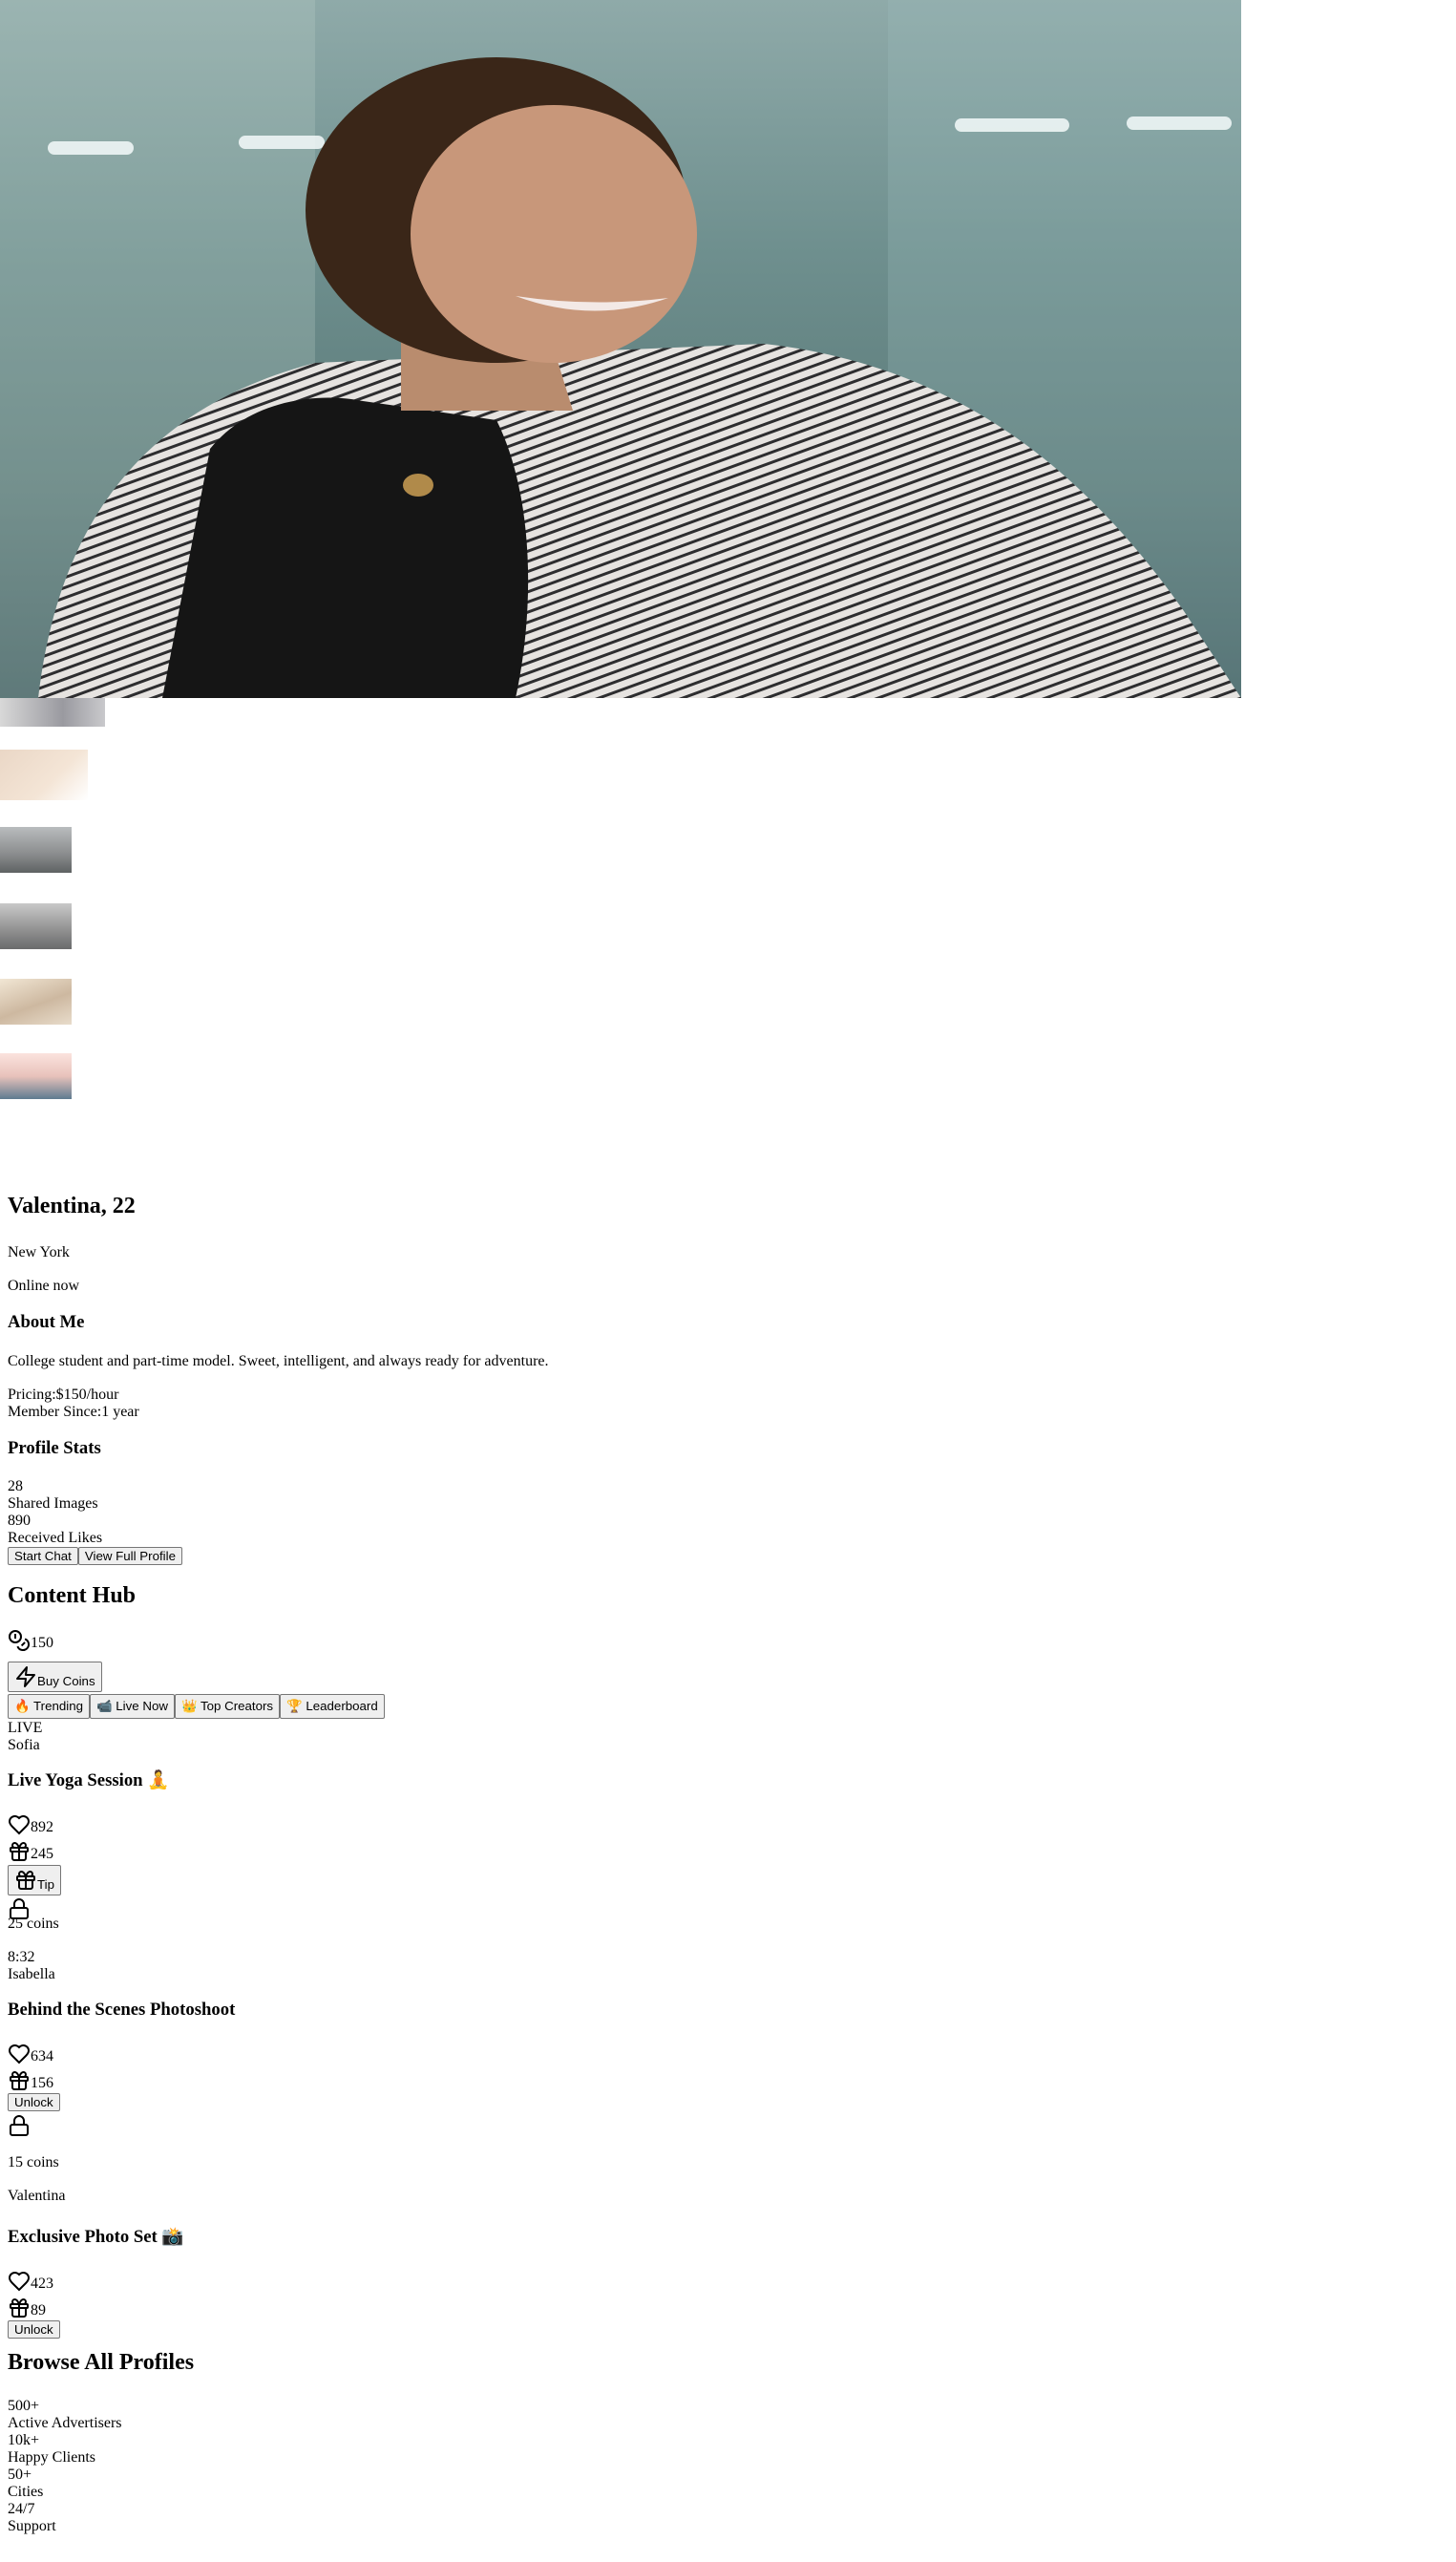 The width and height of the screenshot is (1456, 2562). I want to click on pricing-row: Pricing:$150/hour, so click(63, 1395).